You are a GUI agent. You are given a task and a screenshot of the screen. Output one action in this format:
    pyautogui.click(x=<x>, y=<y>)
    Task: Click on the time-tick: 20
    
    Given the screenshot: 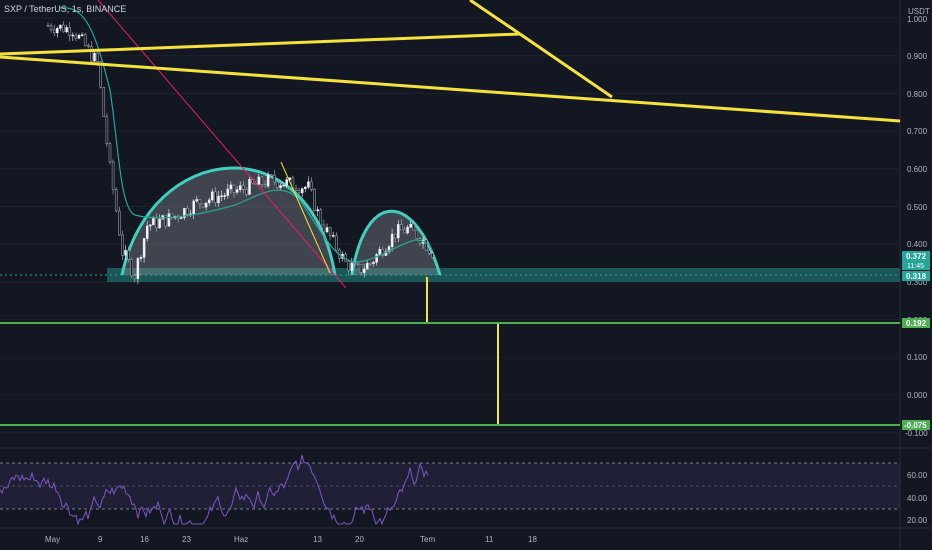 What is the action you would take?
    pyautogui.click(x=359, y=539)
    